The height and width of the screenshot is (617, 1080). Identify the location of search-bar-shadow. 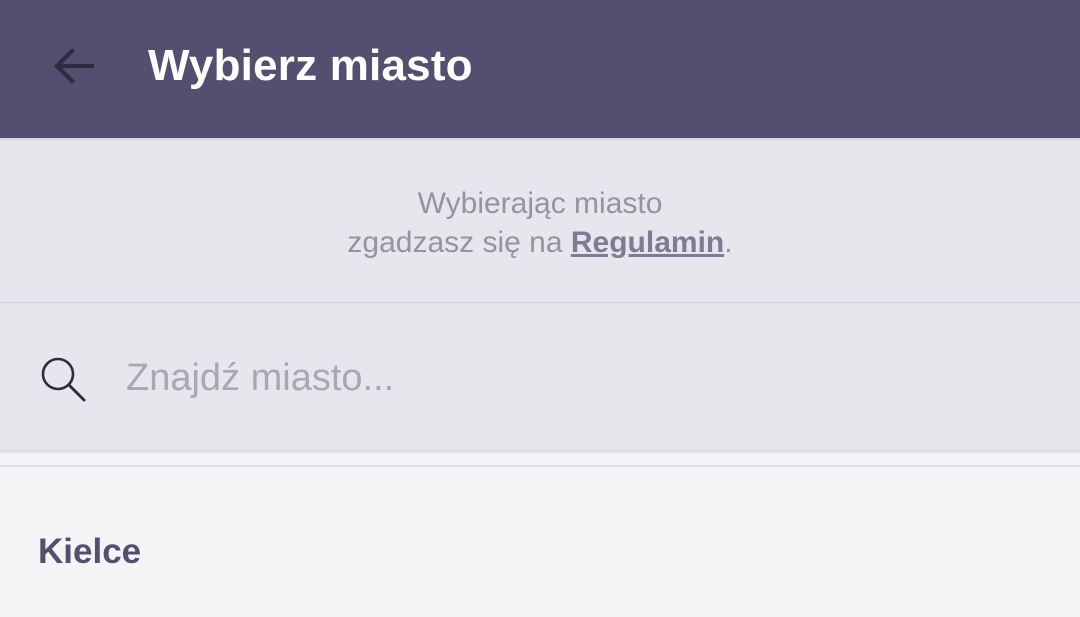
(540, 452).